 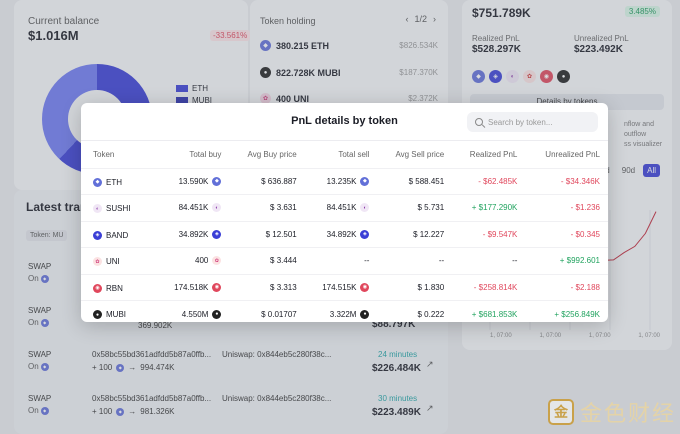 I want to click on avg-sell-cell: --, so click(x=415, y=260).